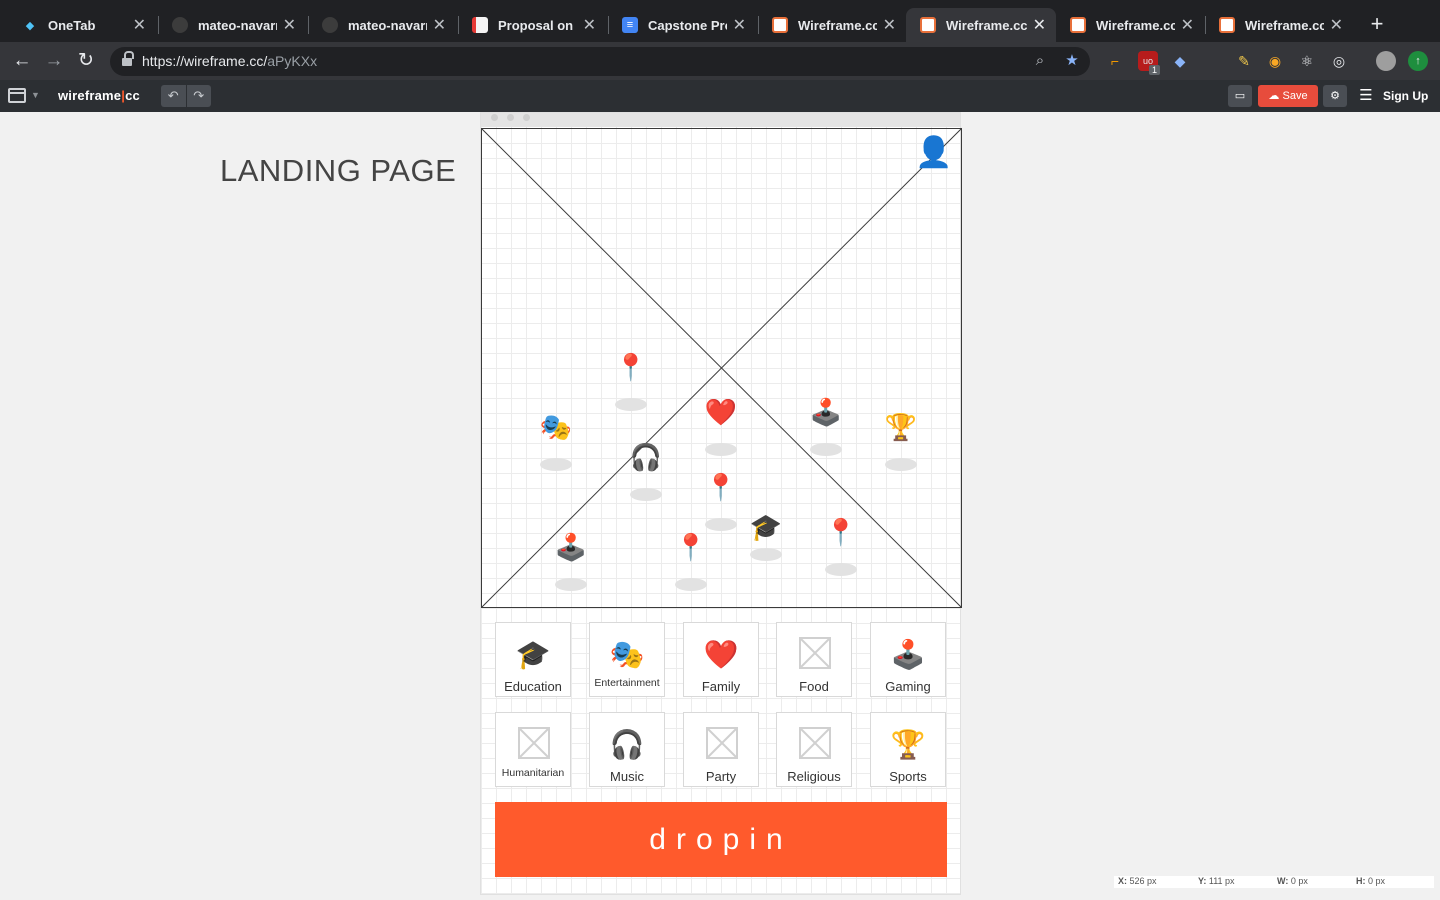 This screenshot has width=1440, height=900. Describe the element at coordinates (232, 25) in the screenshot. I see `tab-github-1: mateo-navarre ✕` at that location.